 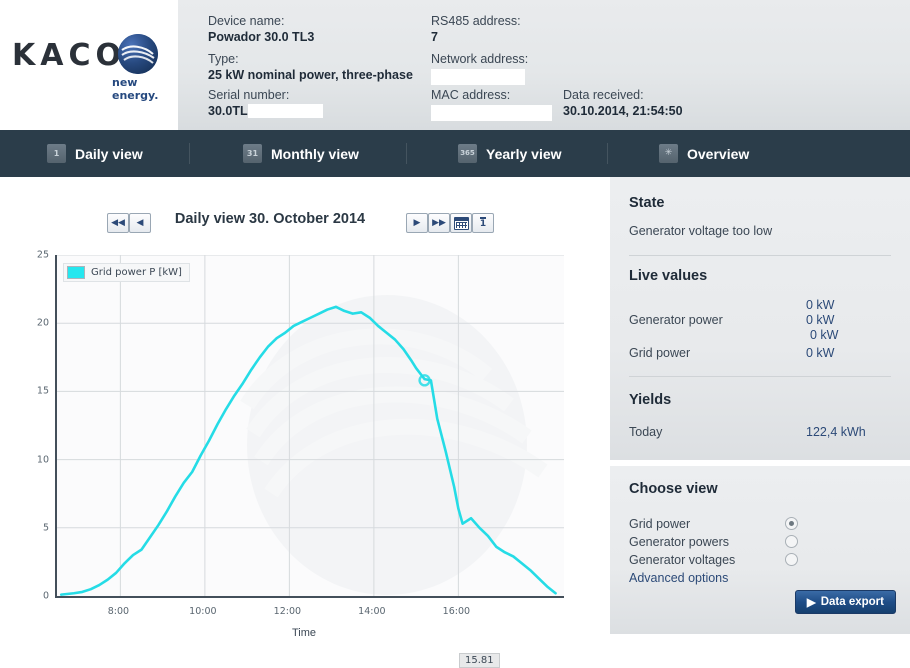 I want to click on live-values-row-label: Grid power, so click(x=660, y=353).